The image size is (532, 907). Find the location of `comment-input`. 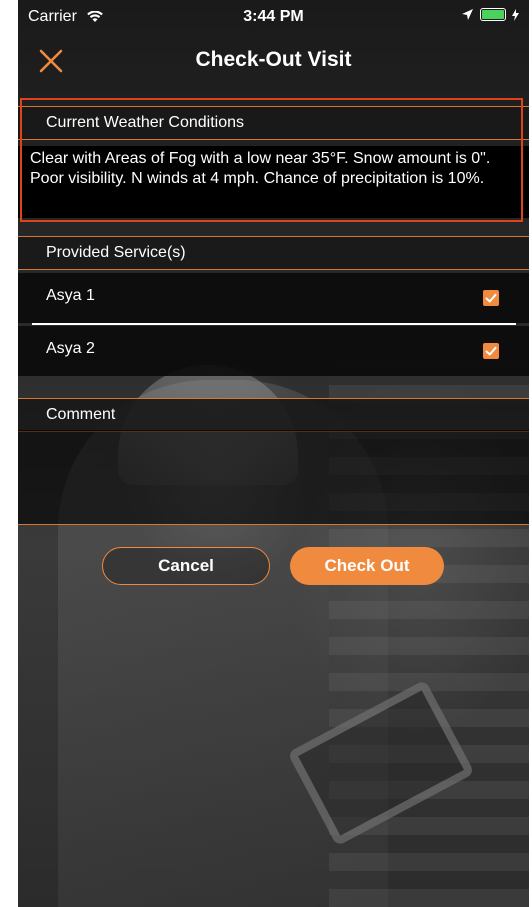

comment-input is located at coordinates (273, 477).